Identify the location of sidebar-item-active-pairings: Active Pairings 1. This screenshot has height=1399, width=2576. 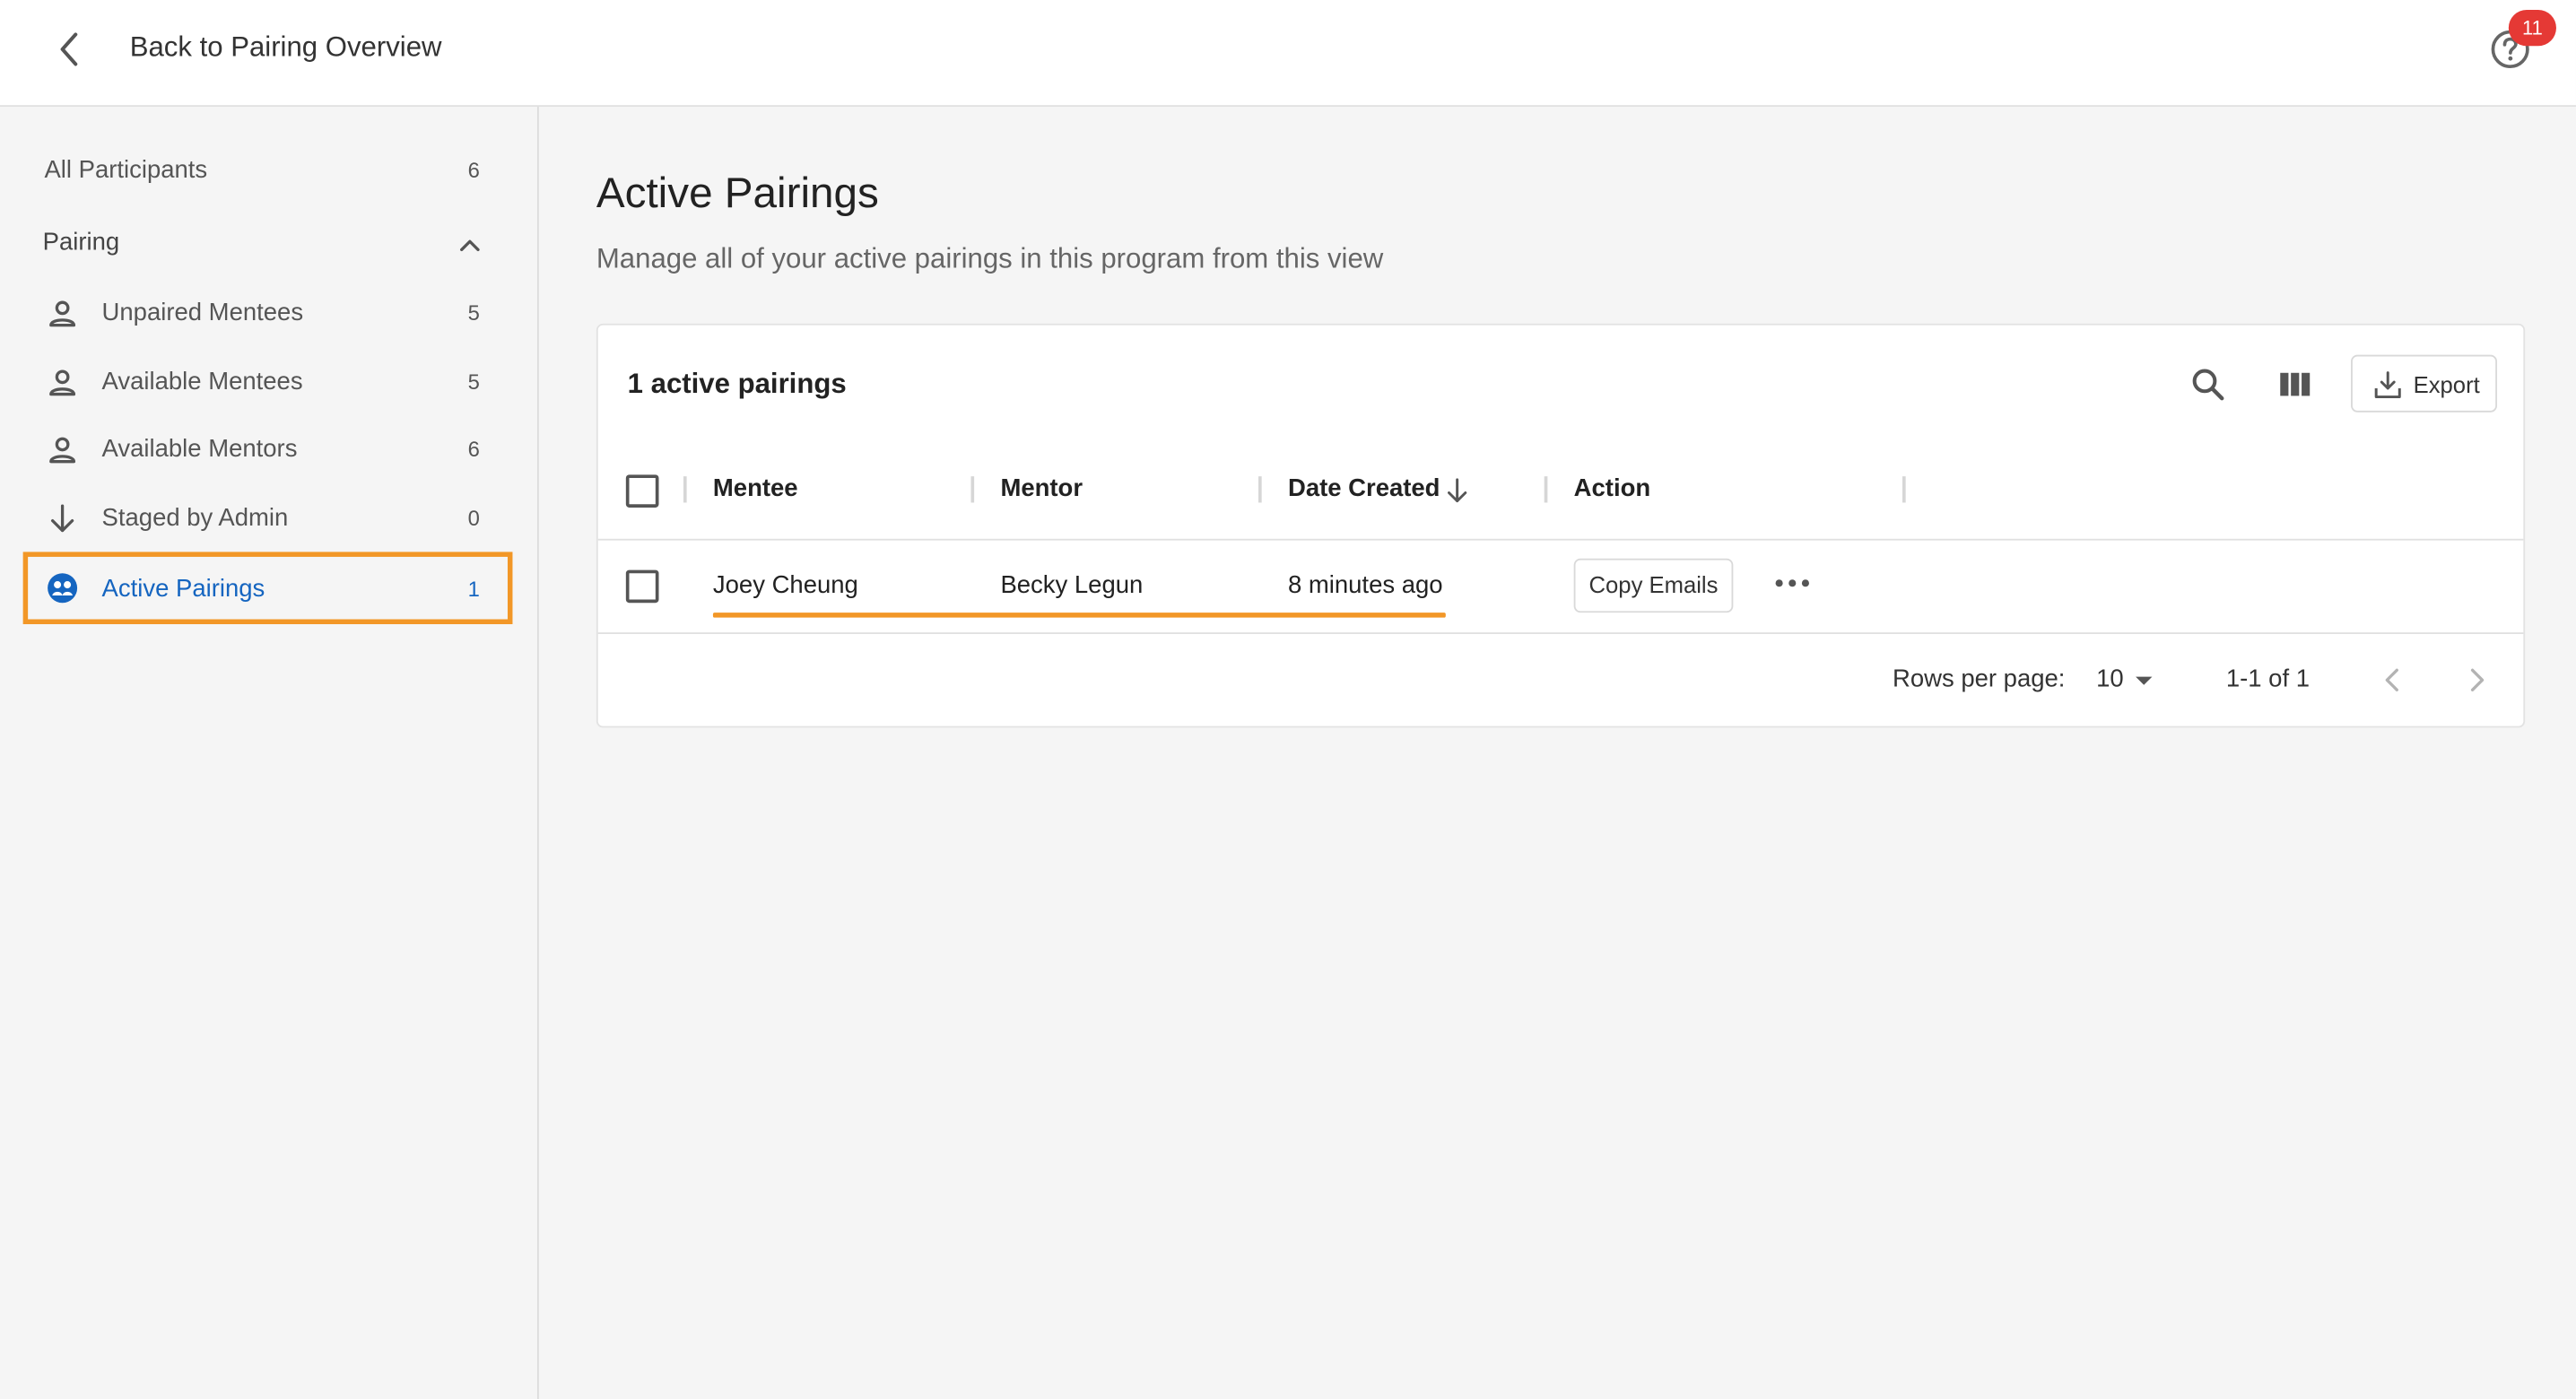
(267, 588).